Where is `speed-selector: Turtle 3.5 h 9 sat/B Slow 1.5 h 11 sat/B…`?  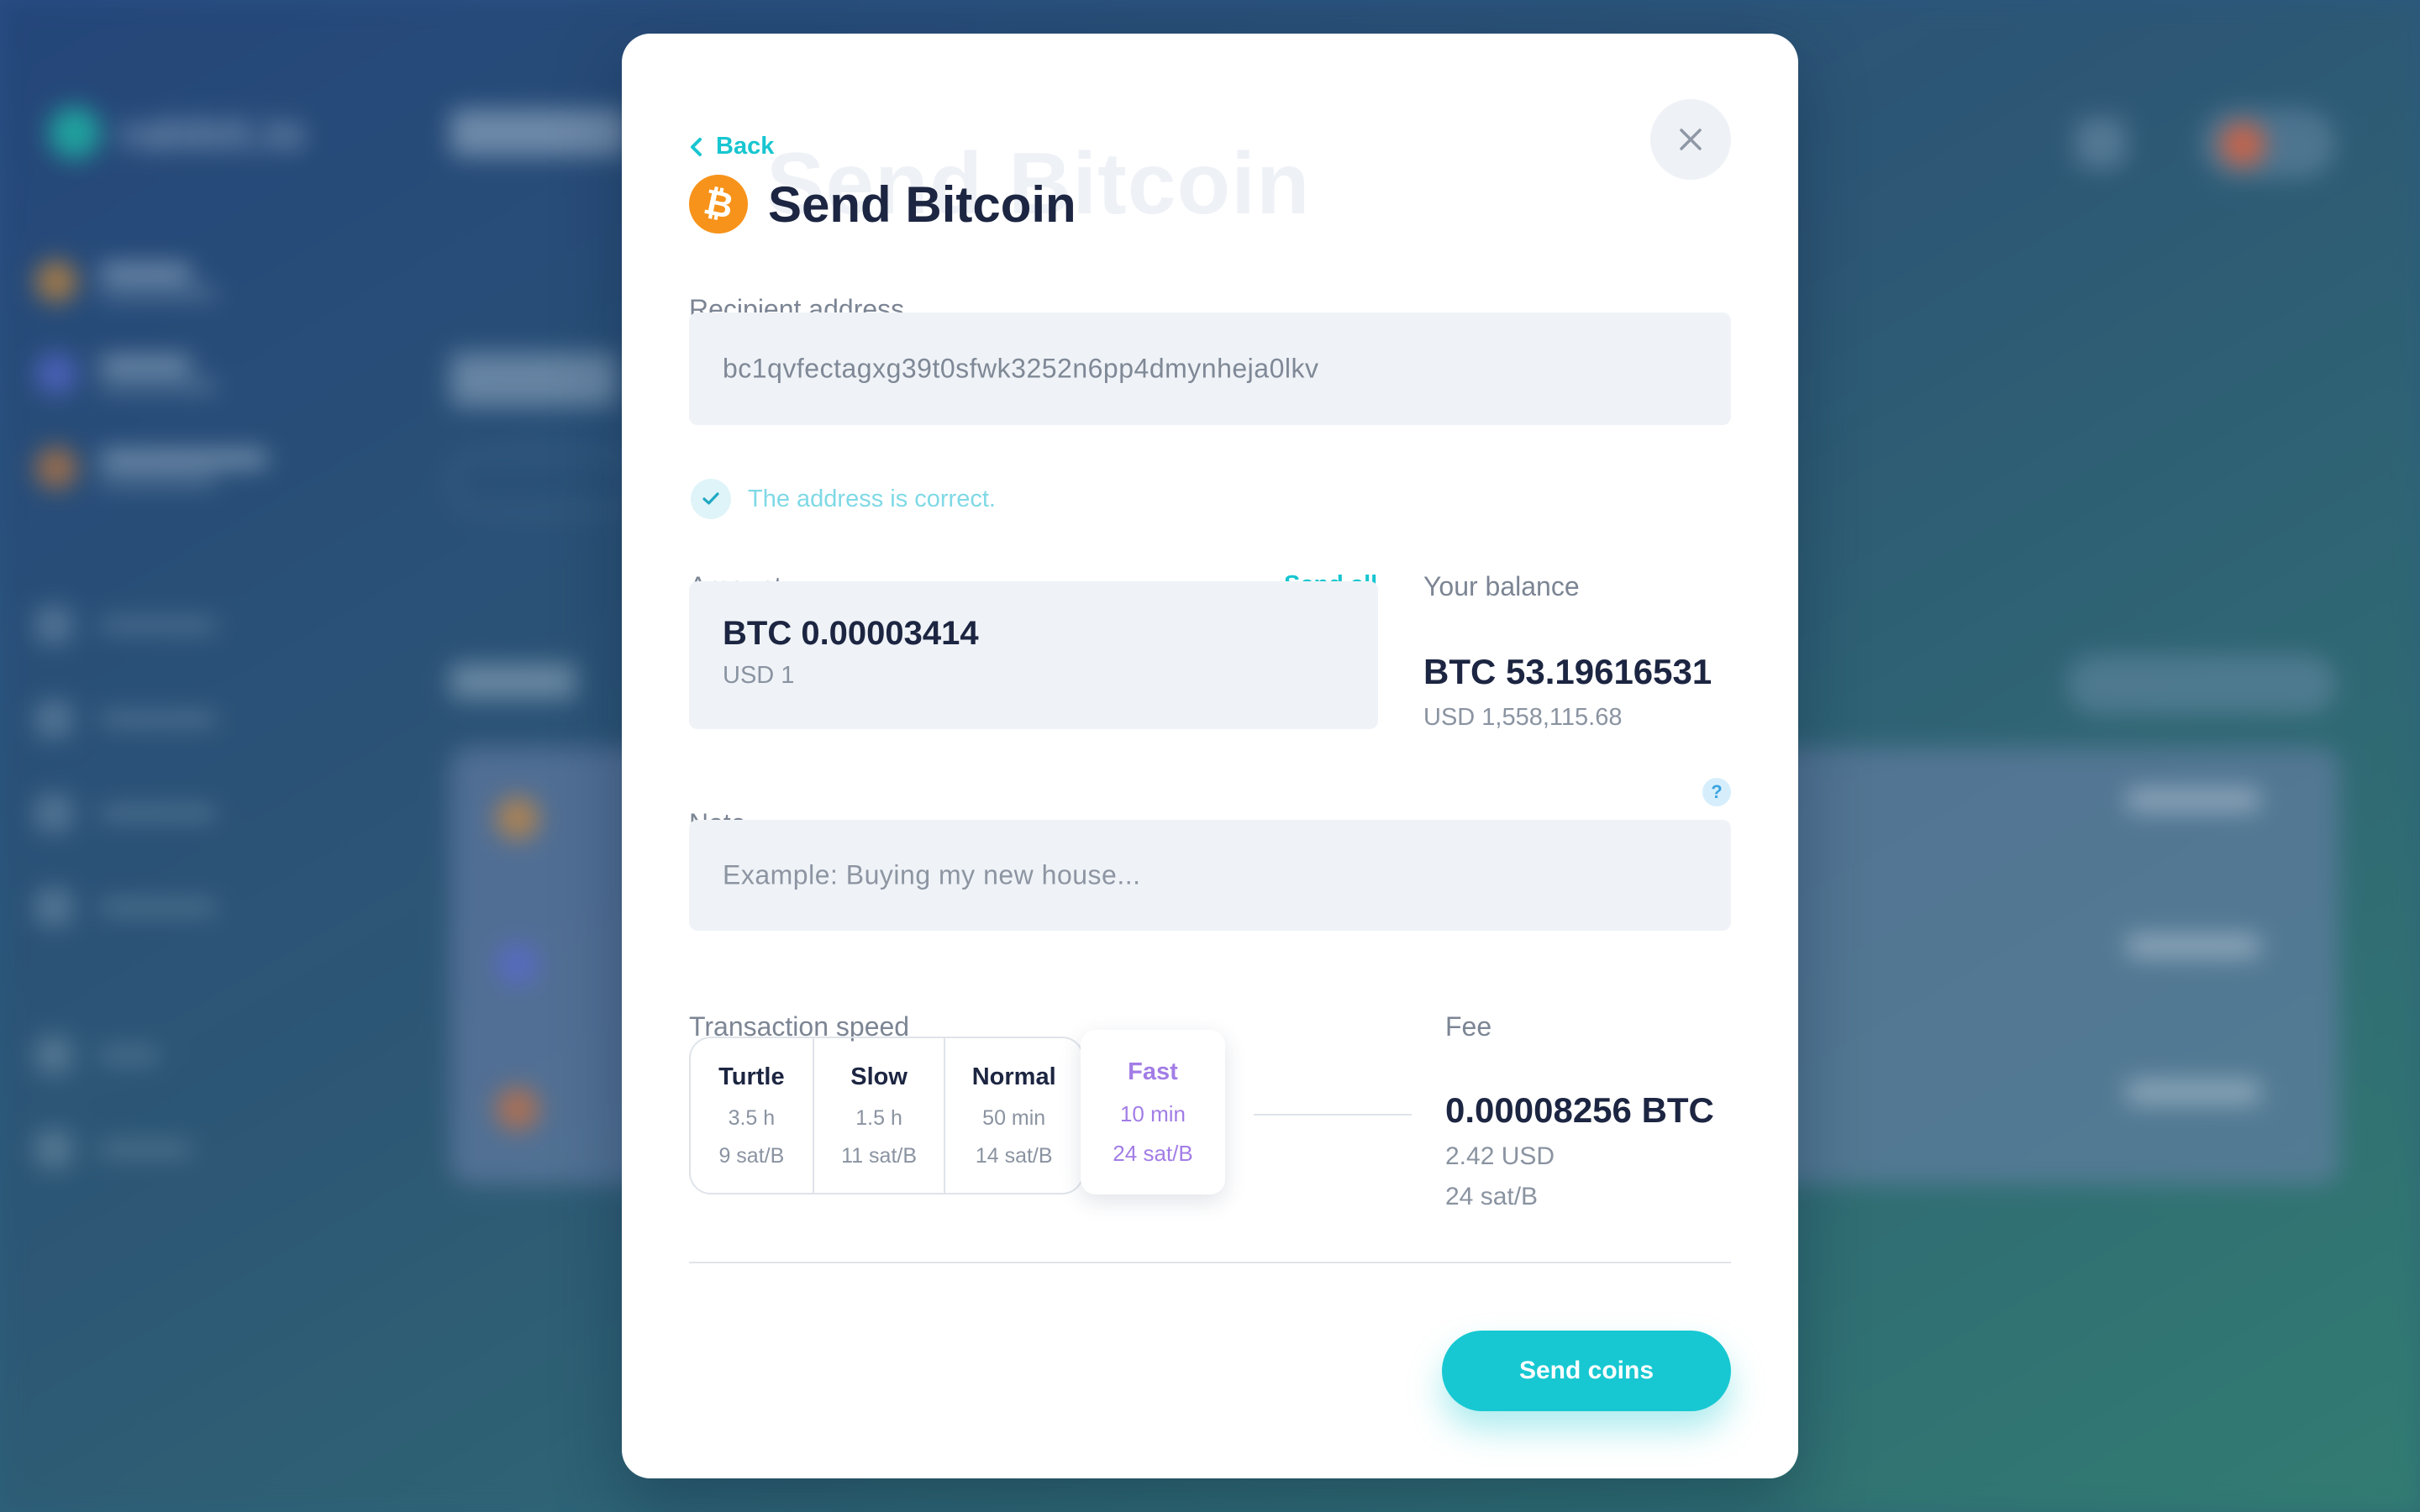
speed-selector: Turtle 3.5 h 9 sat/B Slow 1.5 h 11 sat/B… is located at coordinates (886, 1115).